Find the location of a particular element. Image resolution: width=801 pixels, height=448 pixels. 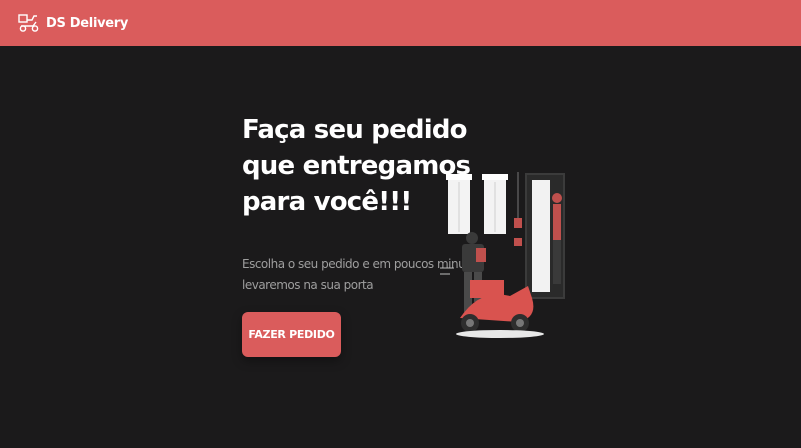

home-link: DS Delivery is located at coordinates (73, 23).